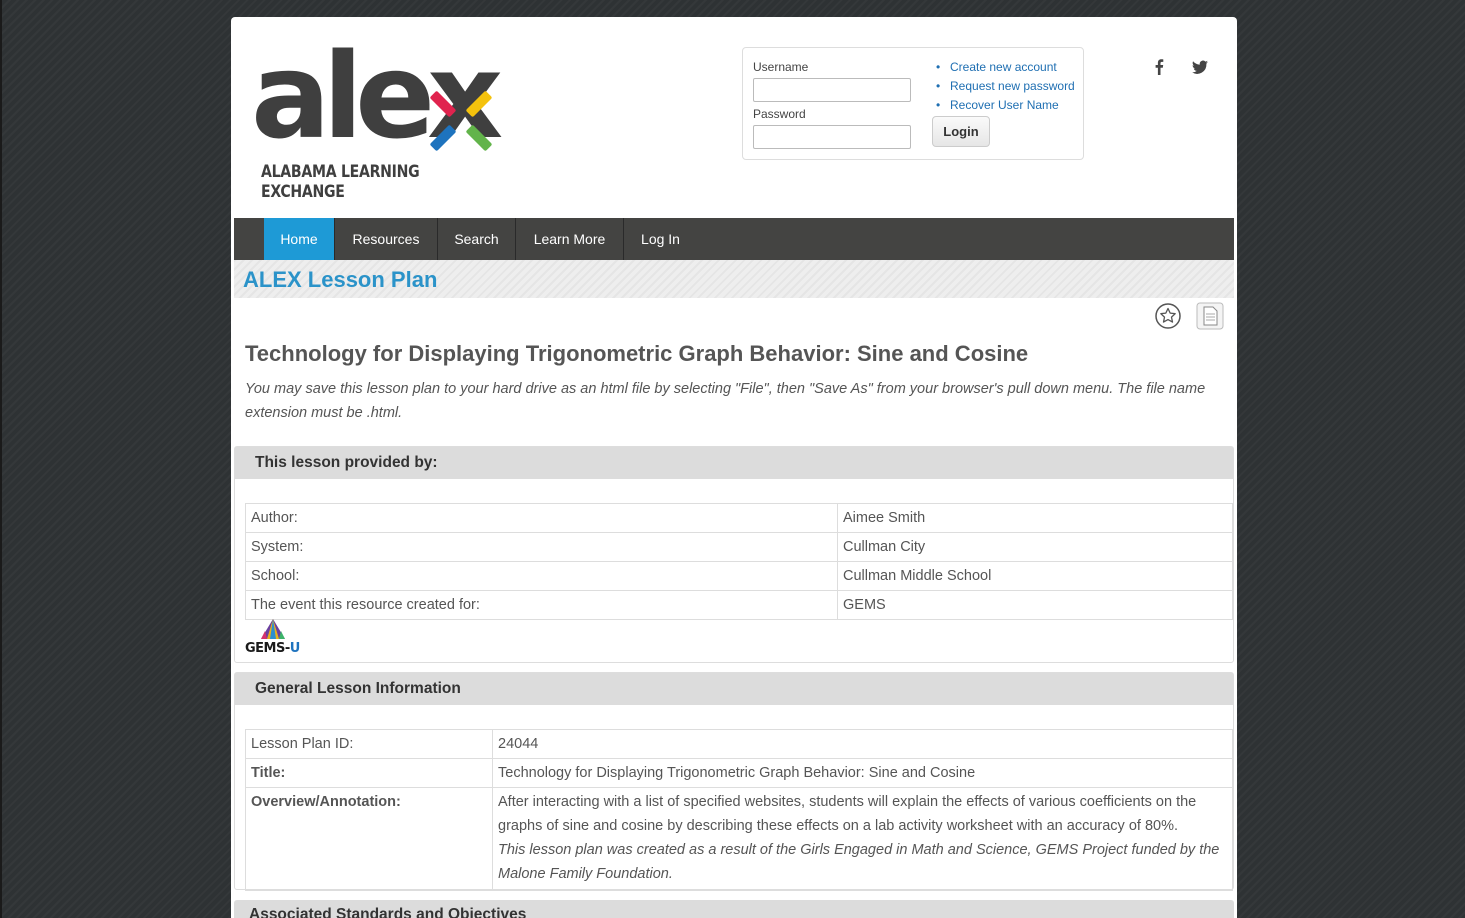 This screenshot has height=918, width=1465. What do you see at coordinates (273, 629) in the screenshot?
I see `gems-gem-icon` at bounding box center [273, 629].